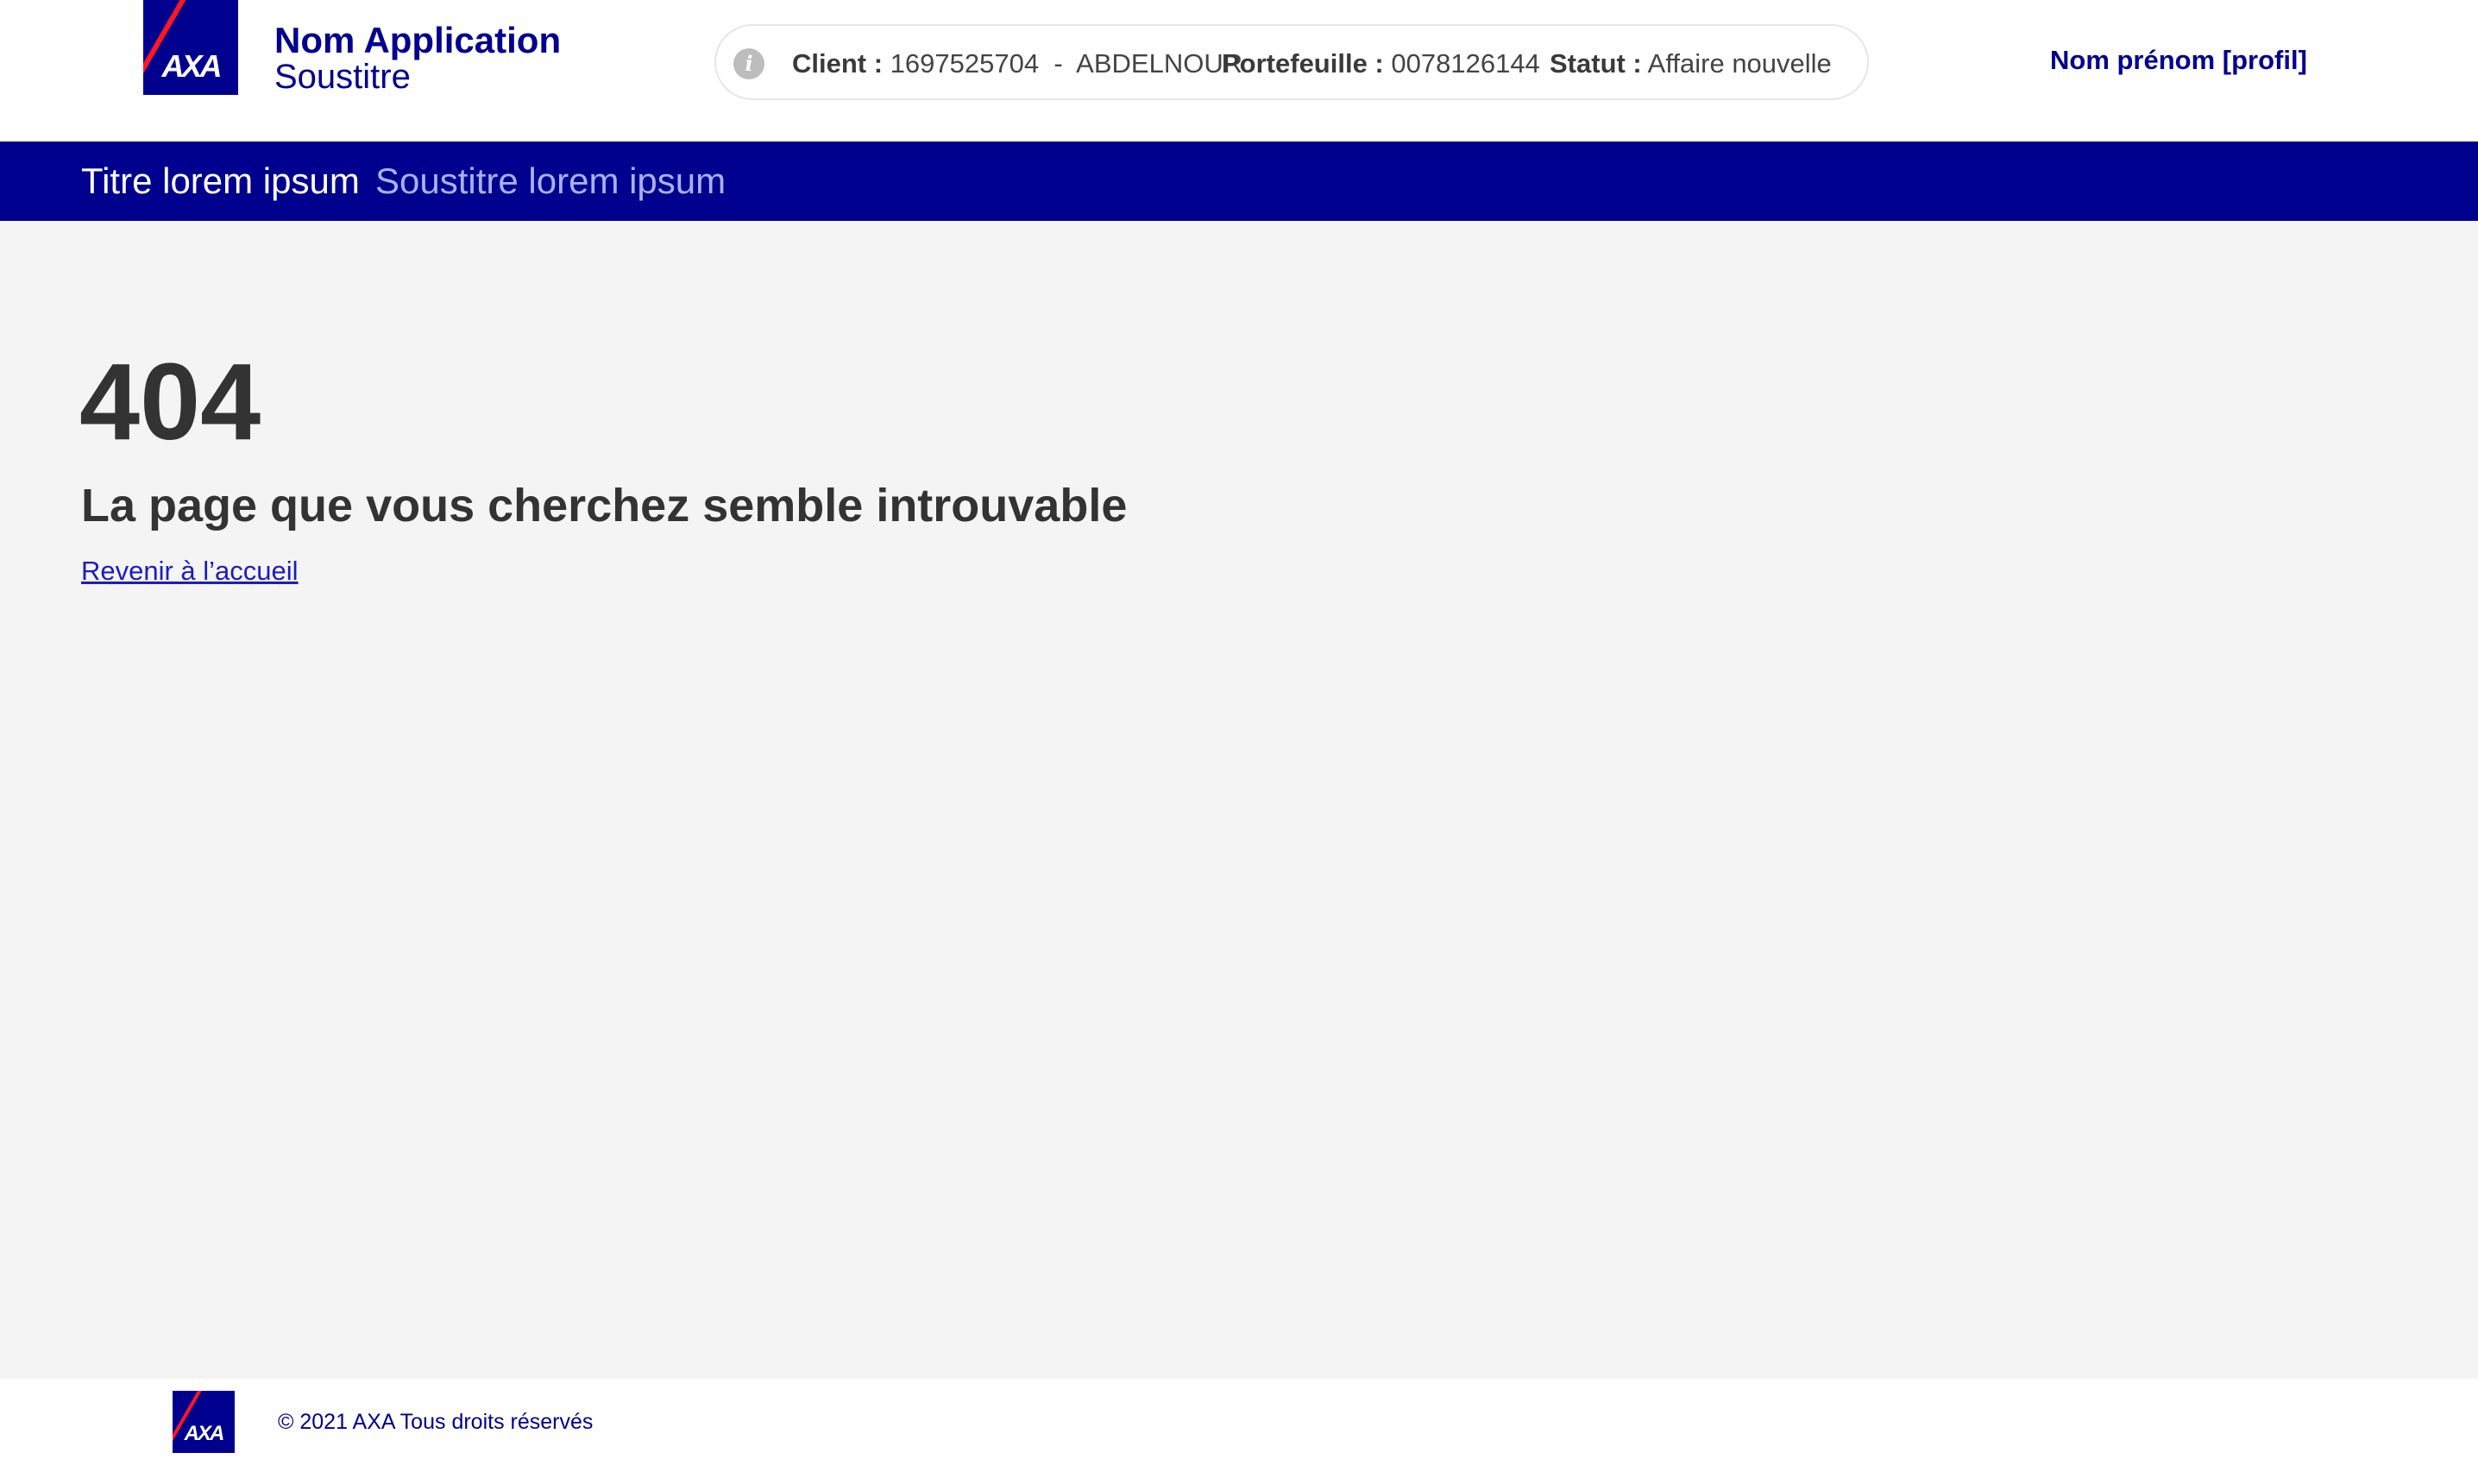 This screenshot has height=1484, width=2478. I want to click on profile-link: Nom prénom [profil], so click(2178, 60).